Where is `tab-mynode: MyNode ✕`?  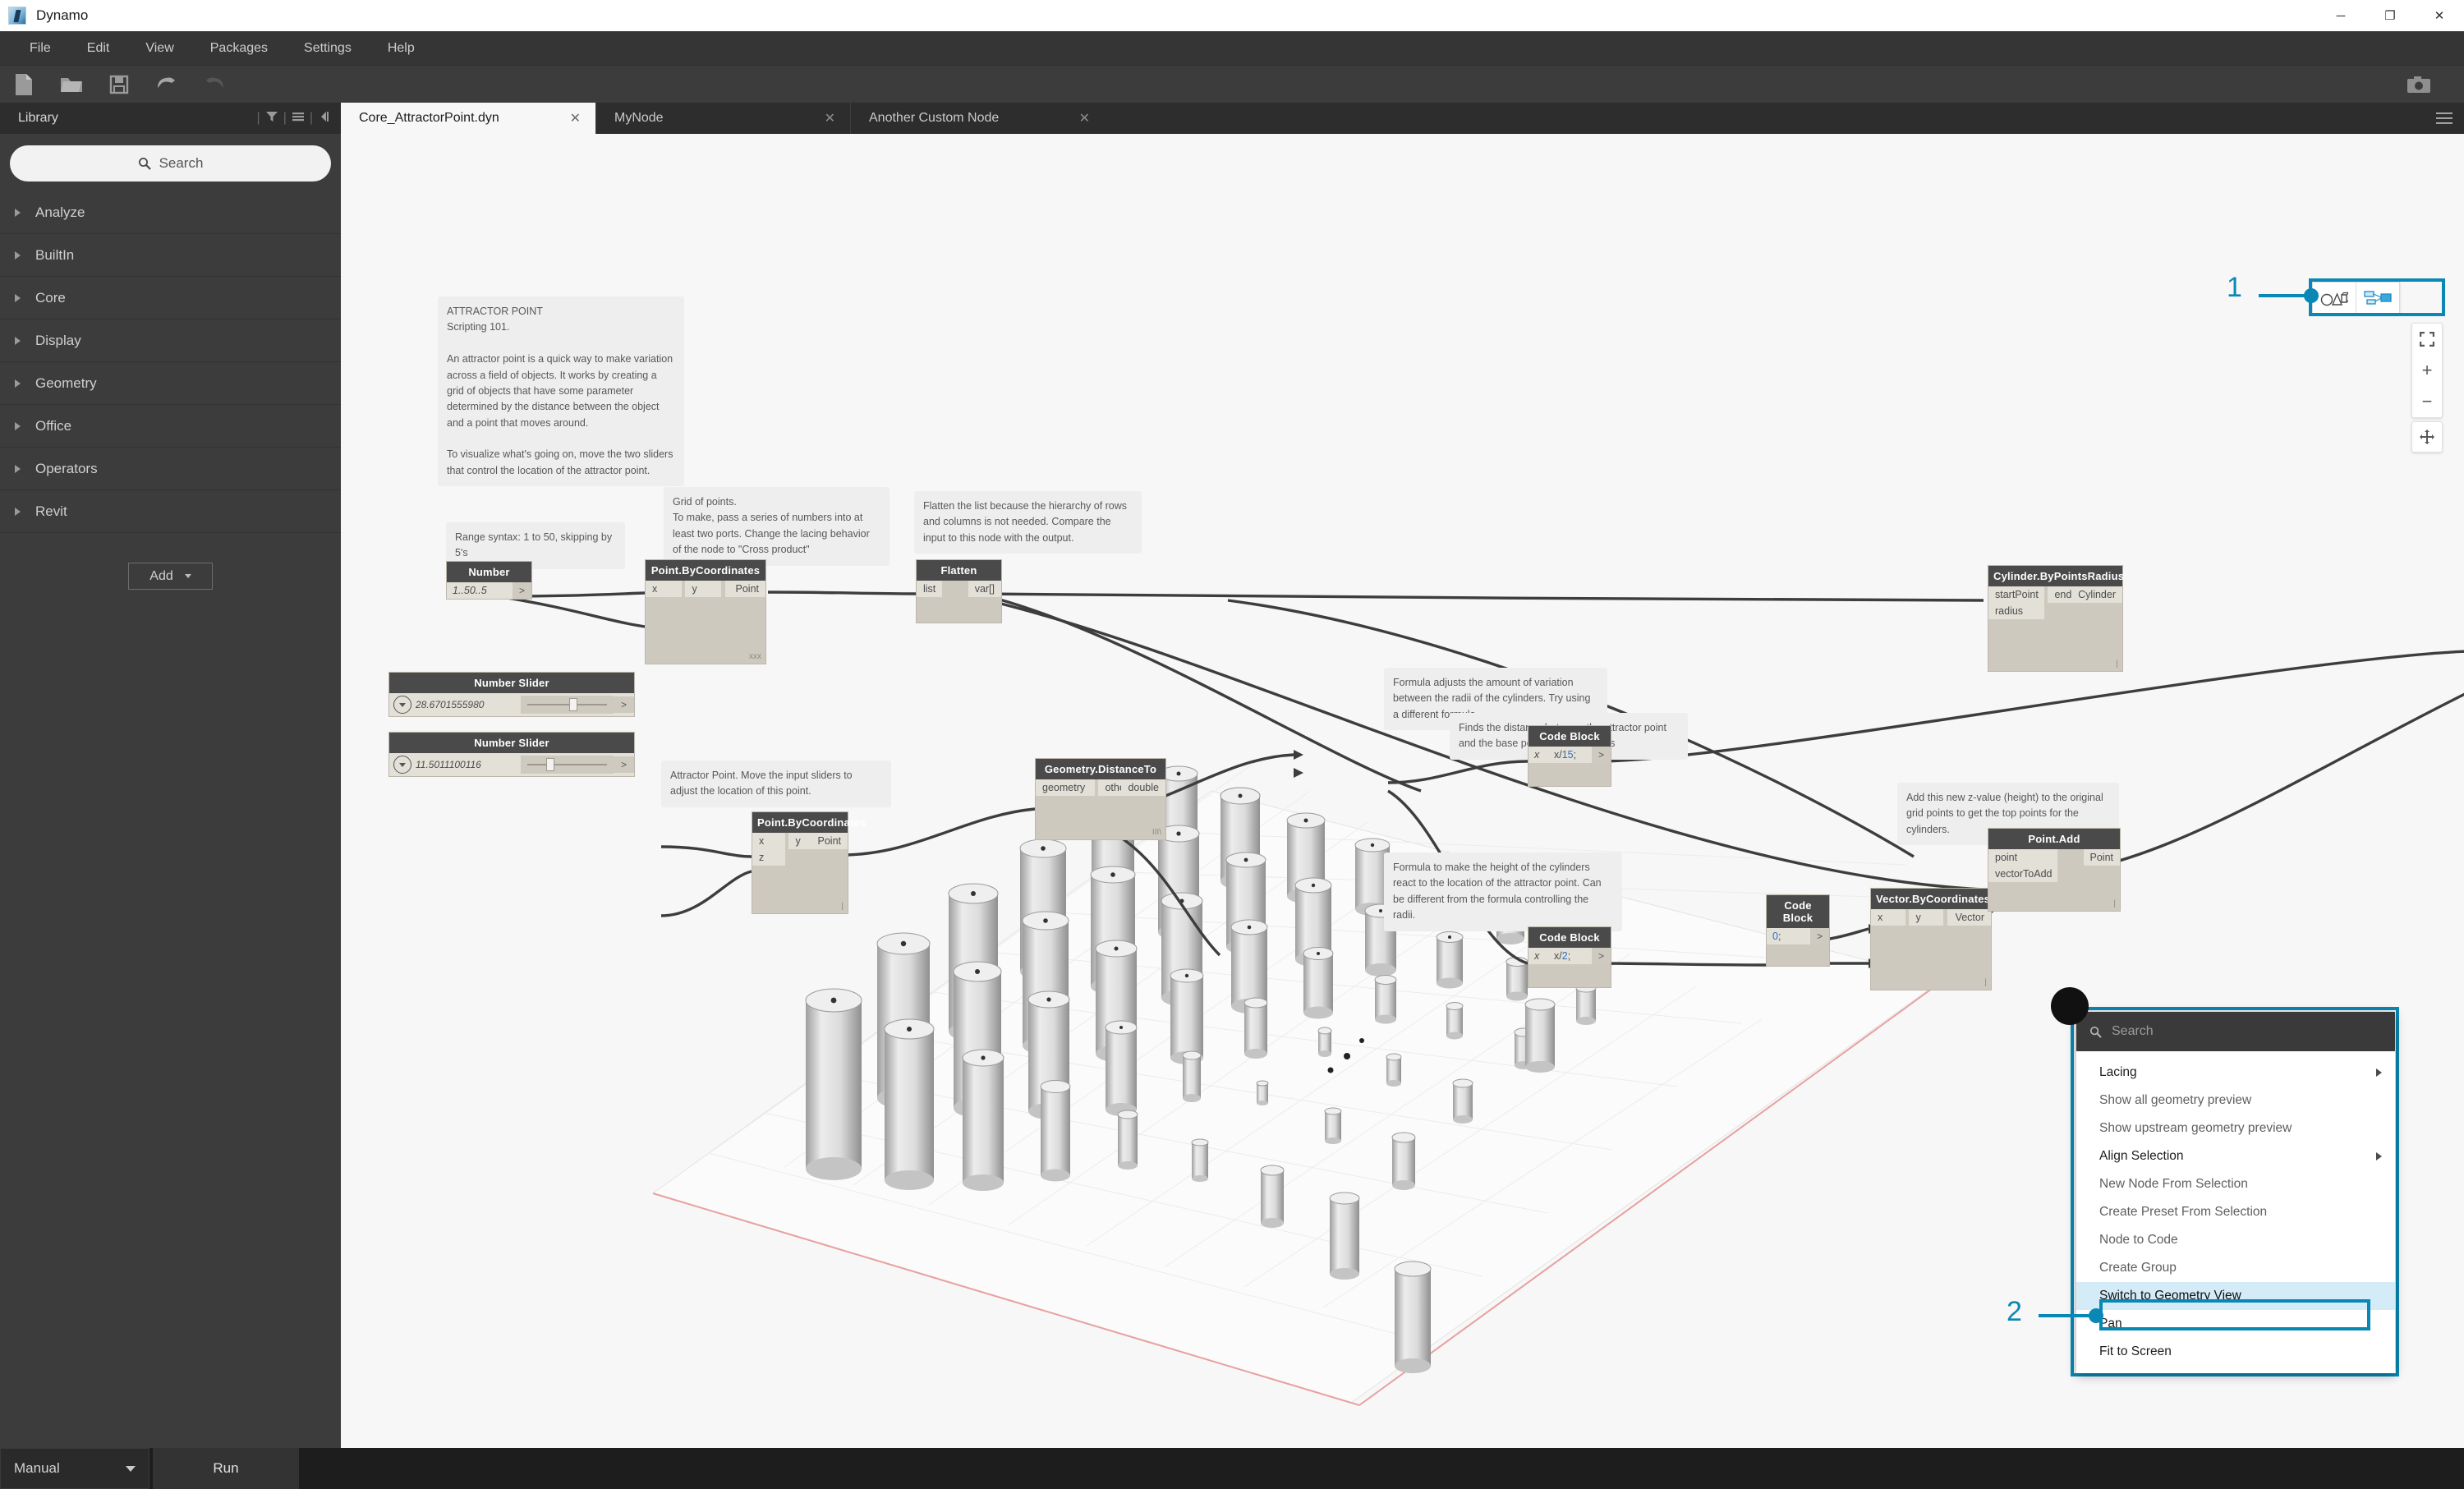
tab-mynode: MyNode ✕ is located at coordinates (722, 118).